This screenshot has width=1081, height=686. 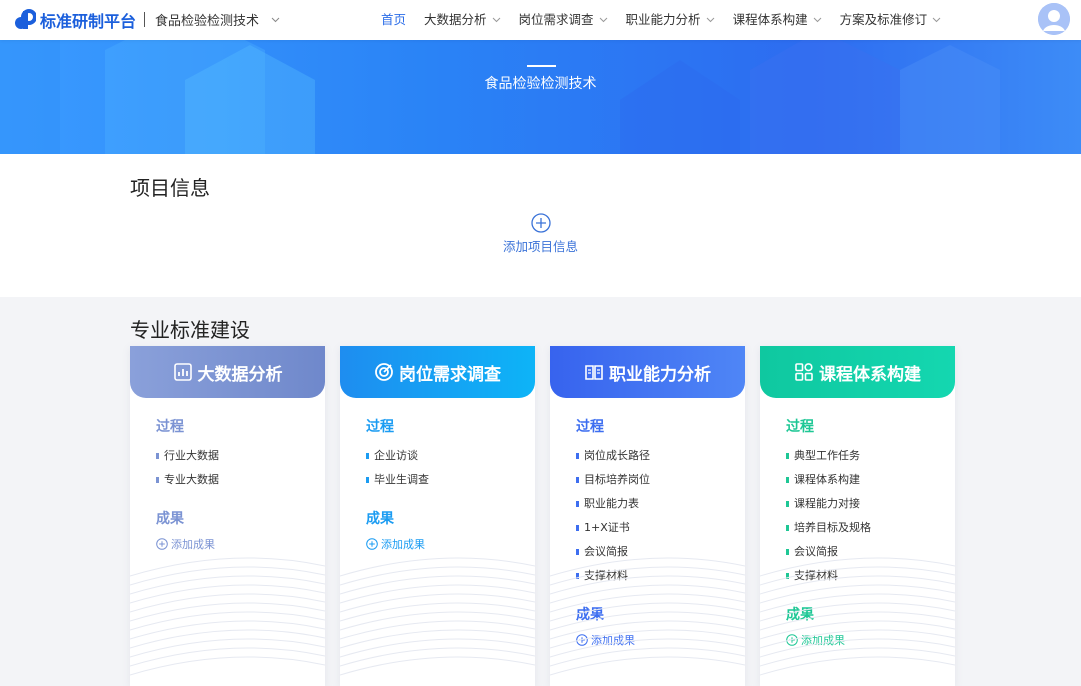 What do you see at coordinates (611, 503) in the screenshot?
I see `process-item-label: 职业能力表` at bounding box center [611, 503].